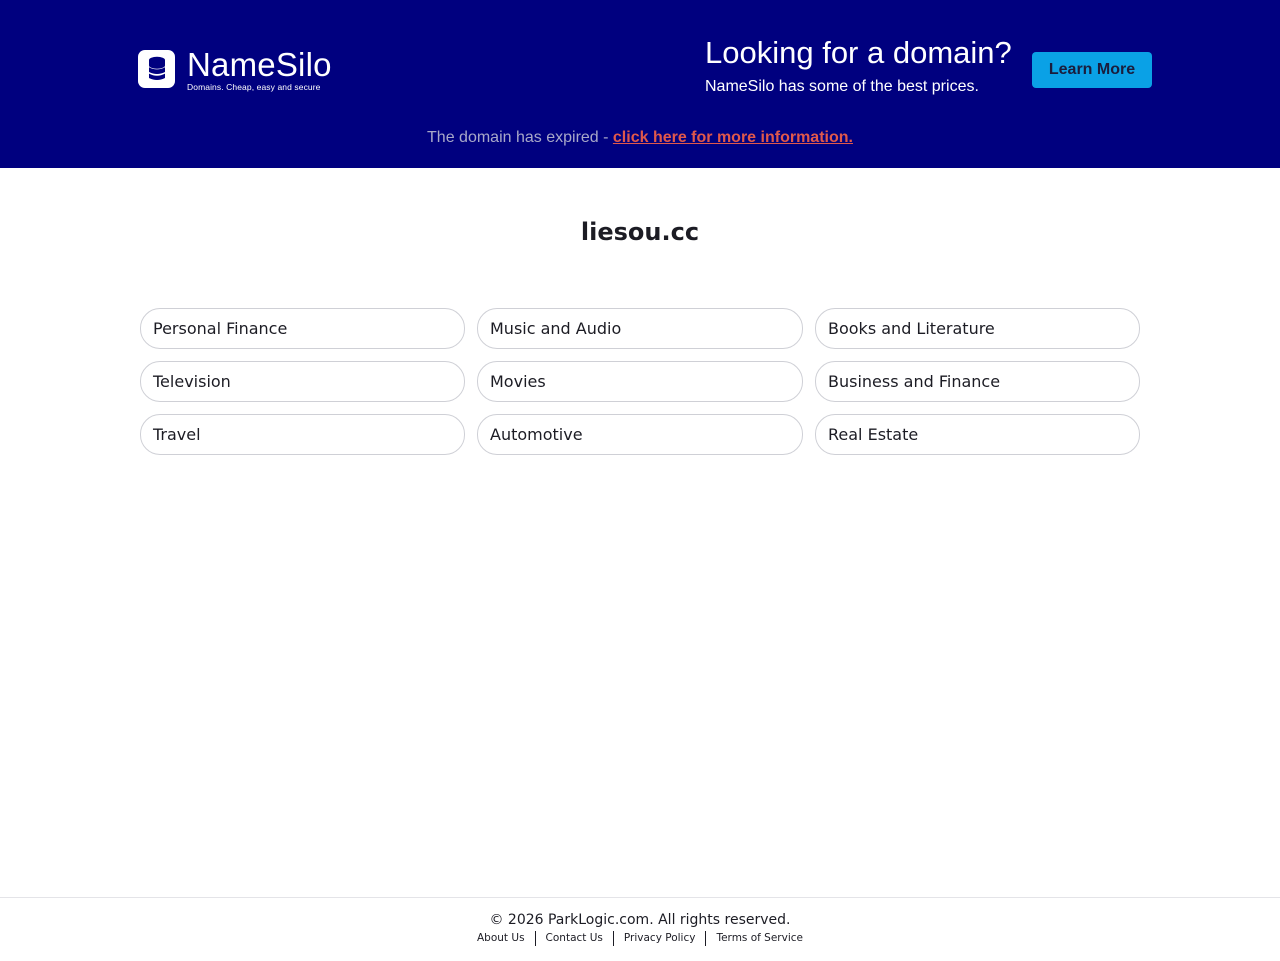 The height and width of the screenshot is (961, 1280). I want to click on footer-link-about-us: About Us, so click(501, 938).